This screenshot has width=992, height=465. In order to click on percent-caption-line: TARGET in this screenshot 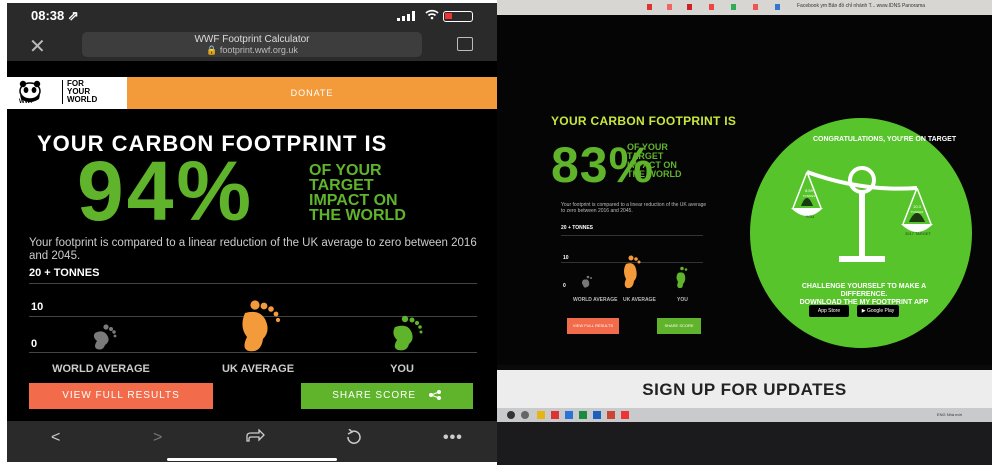, I will do `click(341, 185)`.